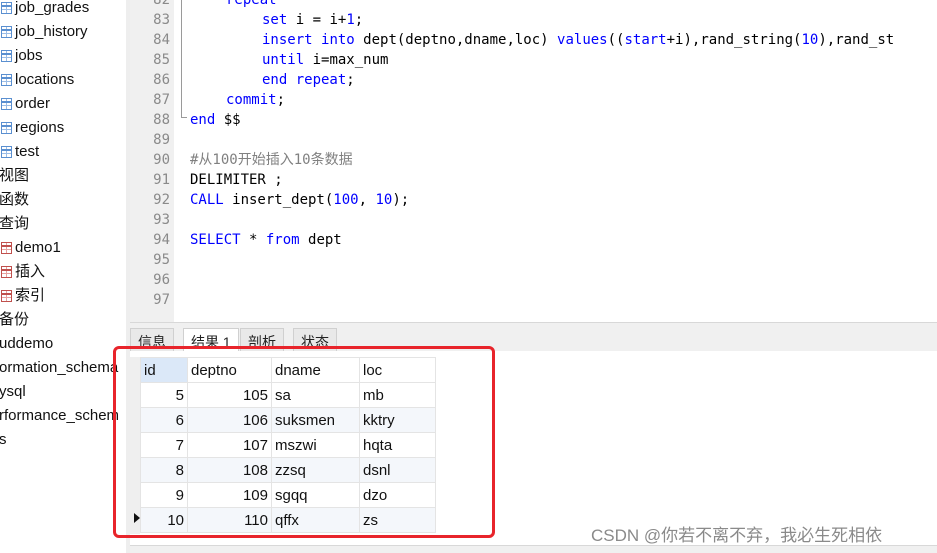  I want to click on code-line-86: end repeat;, so click(308, 80).